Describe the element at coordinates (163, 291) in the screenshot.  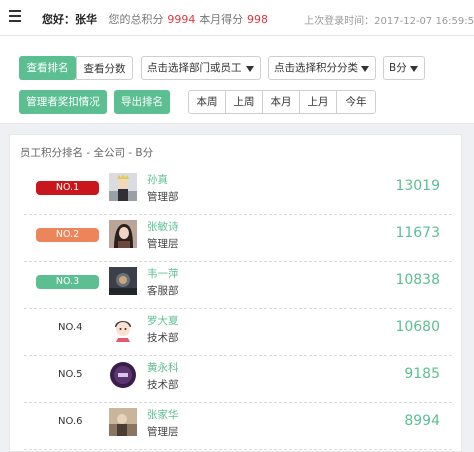
I see `employee-department: 客服部` at that location.